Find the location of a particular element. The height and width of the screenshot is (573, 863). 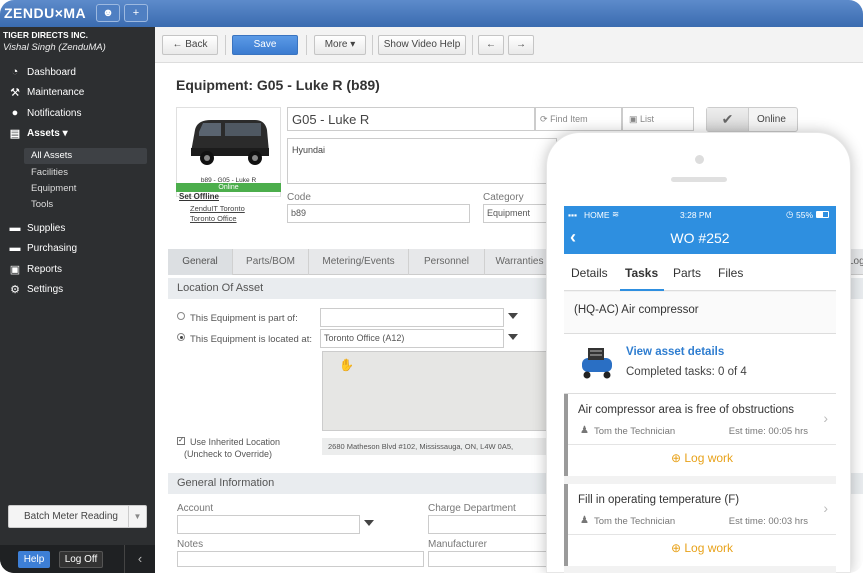

find-item-button: ⟳ Find Item is located at coordinates (578, 119).